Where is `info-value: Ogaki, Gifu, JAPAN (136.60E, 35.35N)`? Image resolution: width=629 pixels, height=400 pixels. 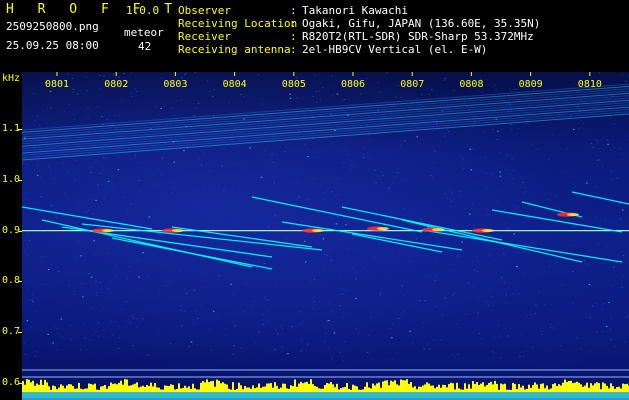 info-value: Ogaki, Gifu, JAPAN (136.60E, 35.35N) is located at coordinates (421, 23).